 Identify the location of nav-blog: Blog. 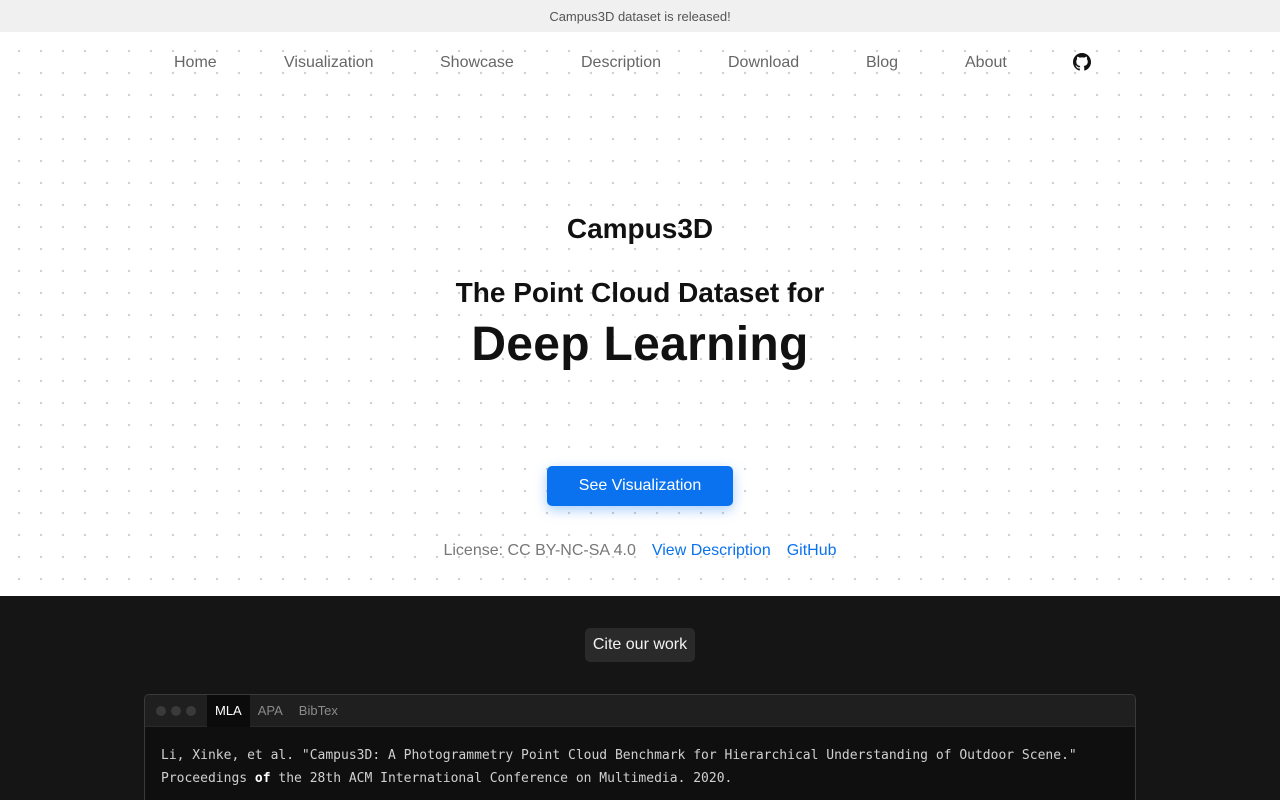
(882, 63).